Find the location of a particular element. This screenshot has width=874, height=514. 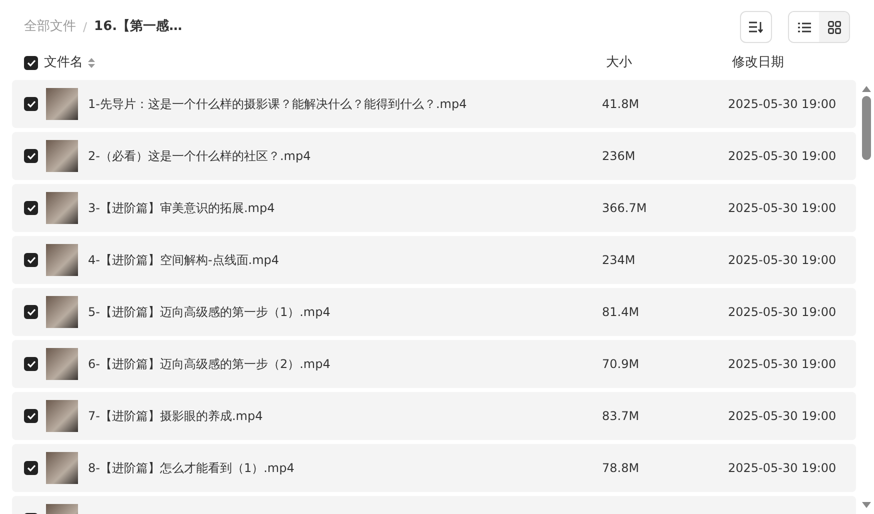

file-name: 6-【进阶篇】迈向高级感的第一步（2）.mp4 is located at coordinates (209, 364).